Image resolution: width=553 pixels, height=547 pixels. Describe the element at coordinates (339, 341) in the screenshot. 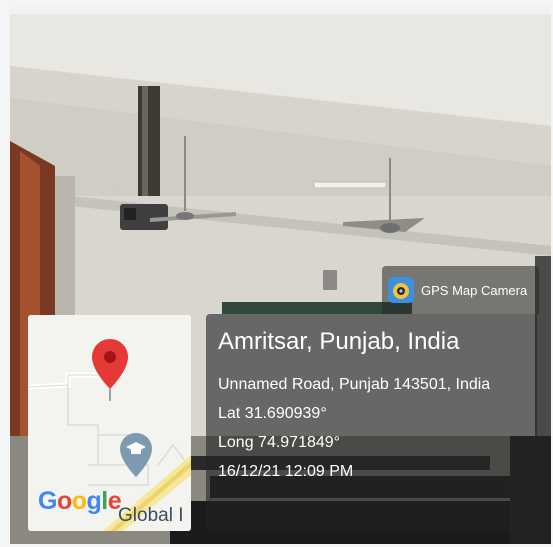

I see `location-place: Amritsar, Punjab, India` at that location.